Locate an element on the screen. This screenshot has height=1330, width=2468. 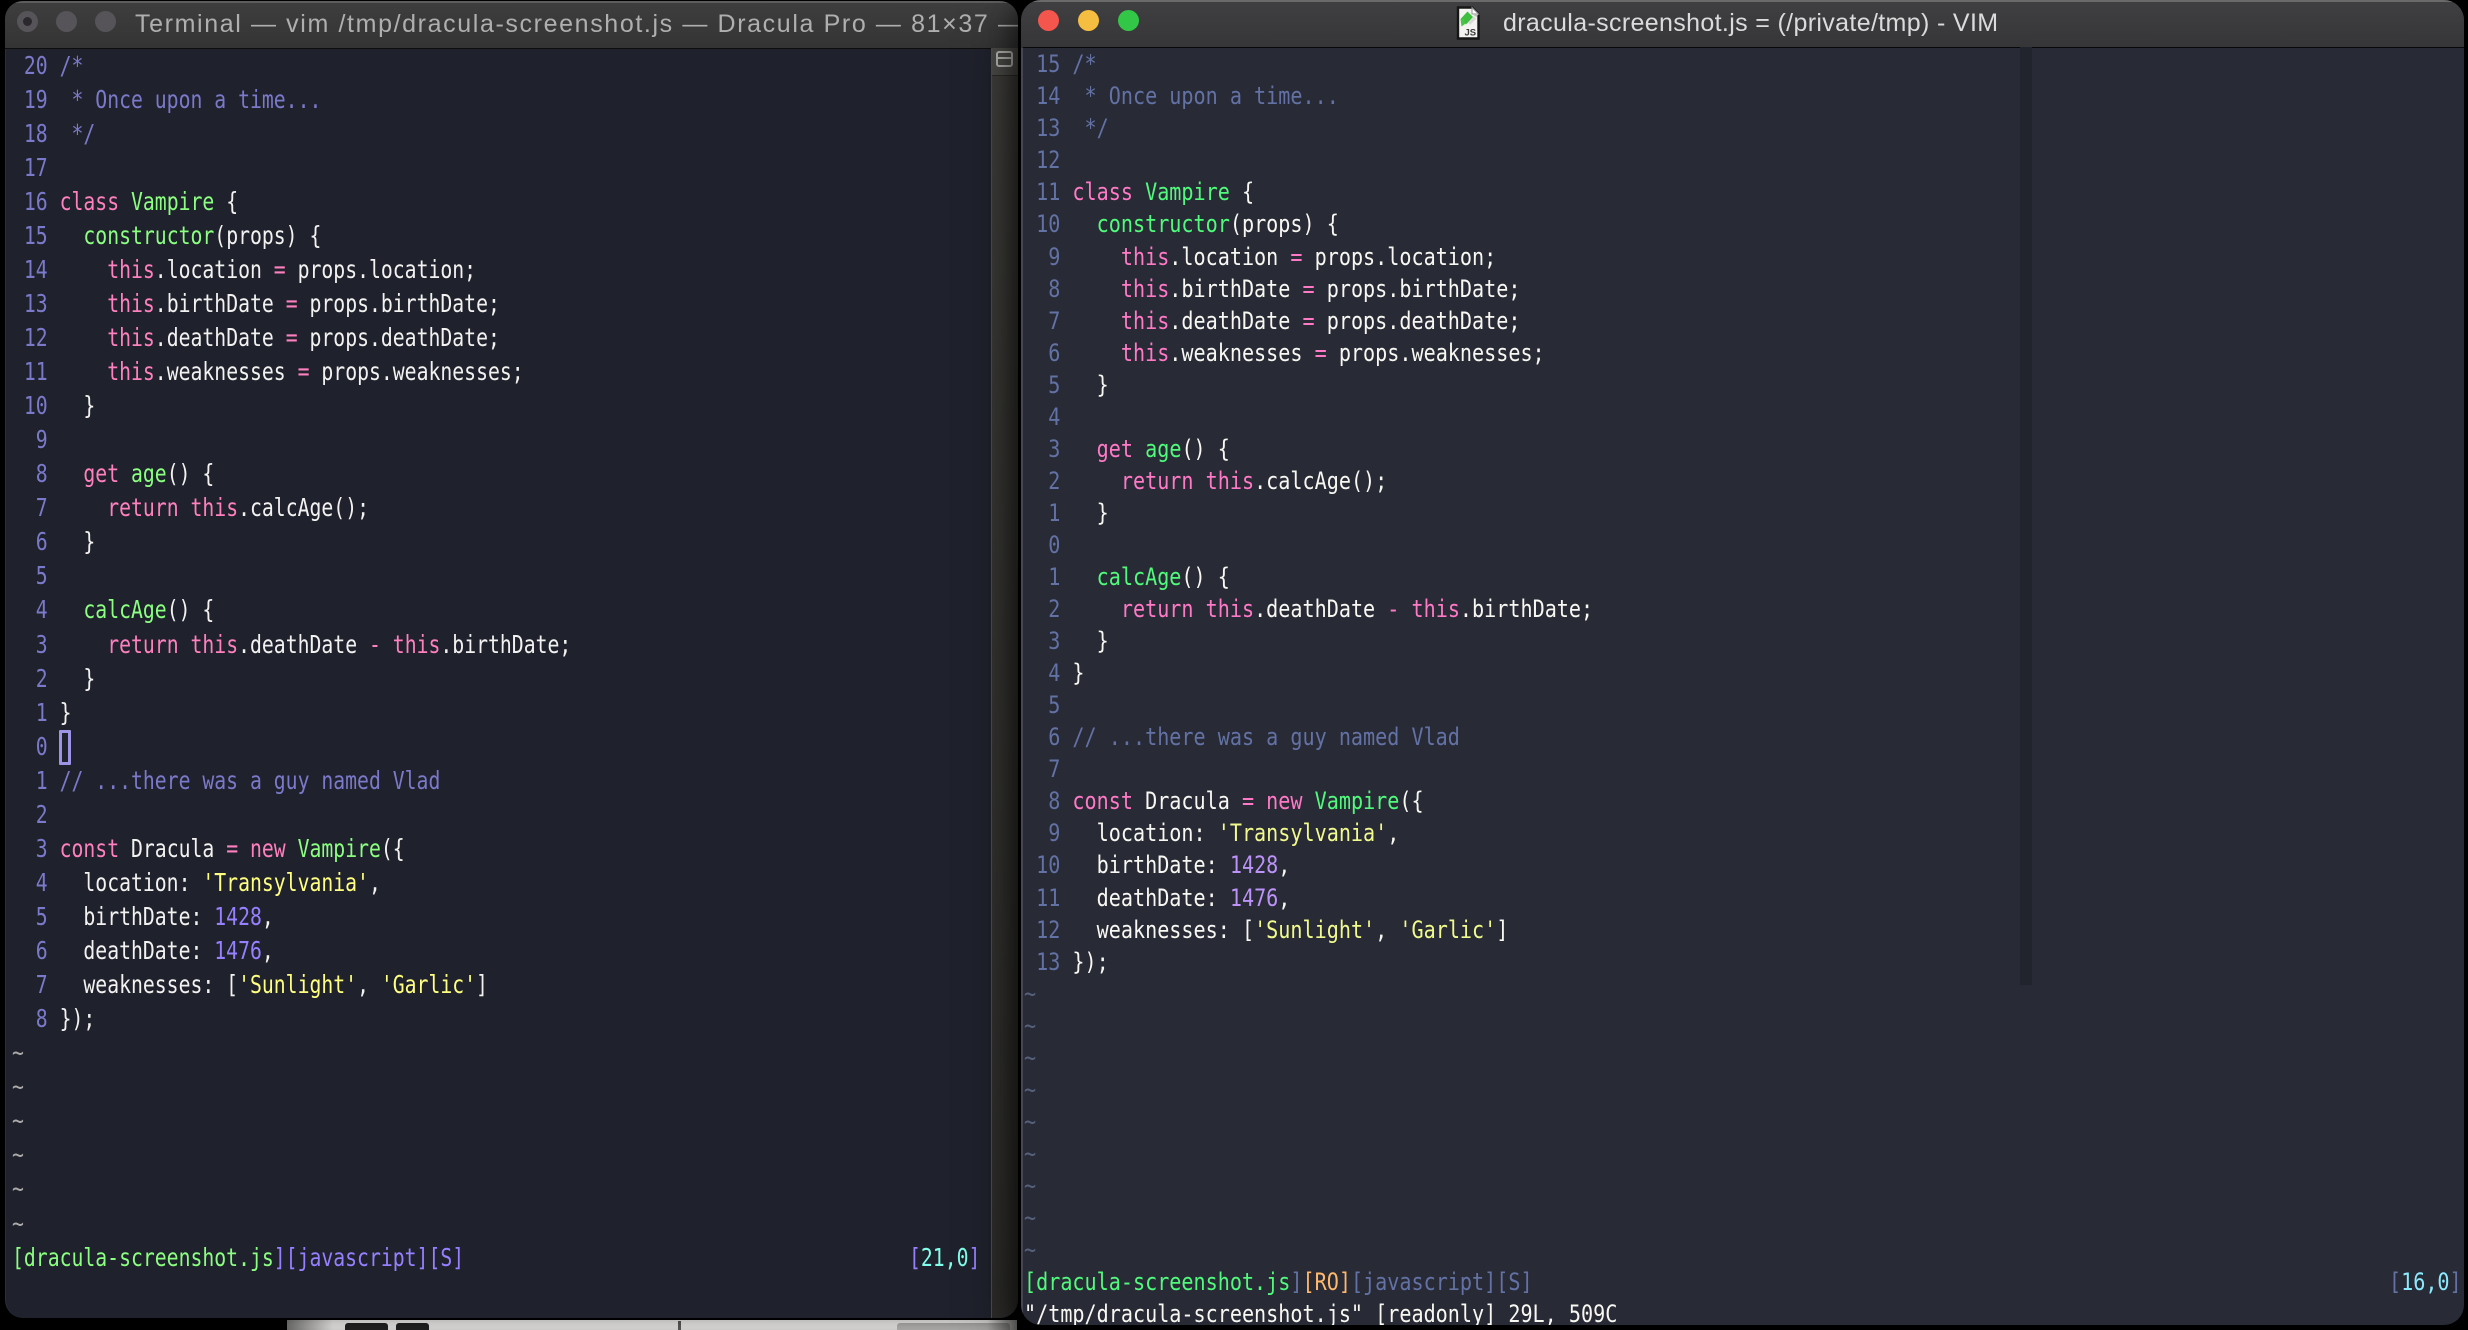
code-line: 2 is located at coordinates (36, 815).